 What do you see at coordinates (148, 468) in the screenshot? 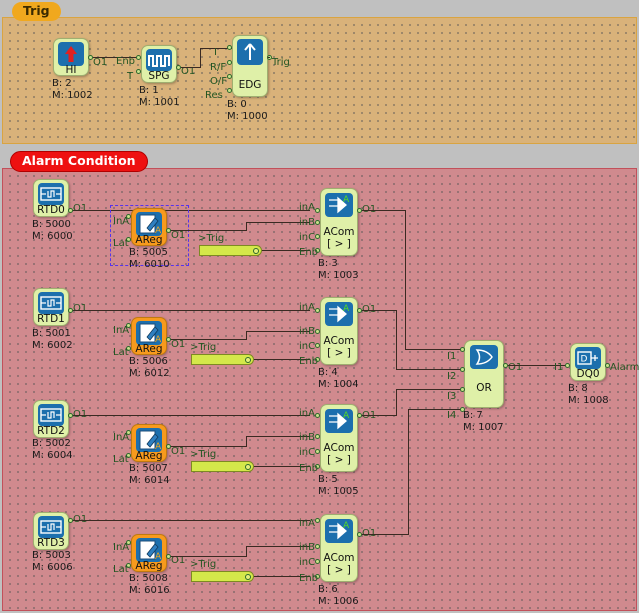
I see `block-areg2-b: B: 5007` at bounding box center [148, 468].